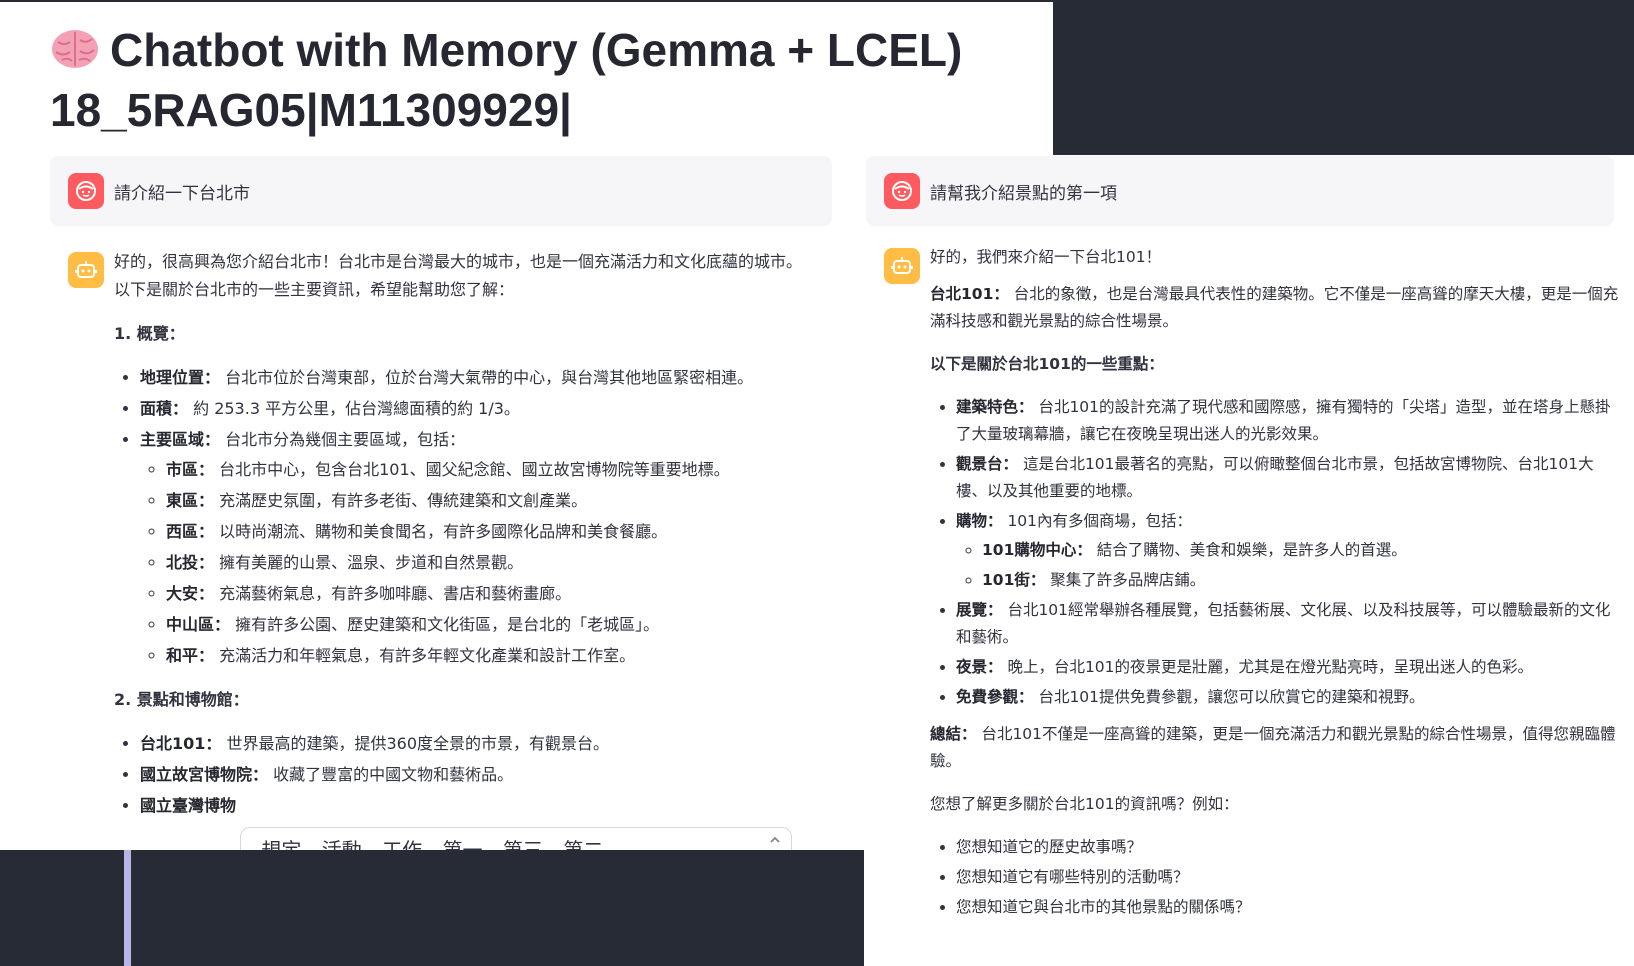  I want to click on item-label: 地理位置：, so click(180, 377).